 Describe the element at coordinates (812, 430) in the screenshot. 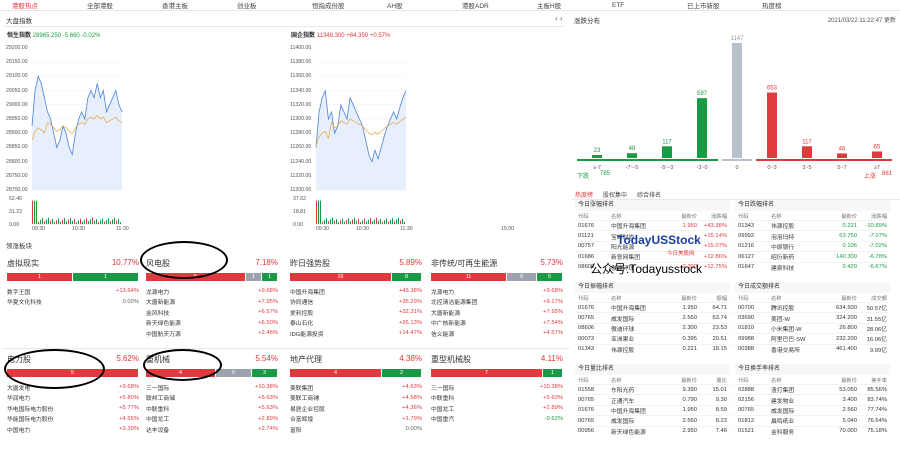

I see `rank-table-row: 01521 金科服务 70.000 75.18%` at that location.